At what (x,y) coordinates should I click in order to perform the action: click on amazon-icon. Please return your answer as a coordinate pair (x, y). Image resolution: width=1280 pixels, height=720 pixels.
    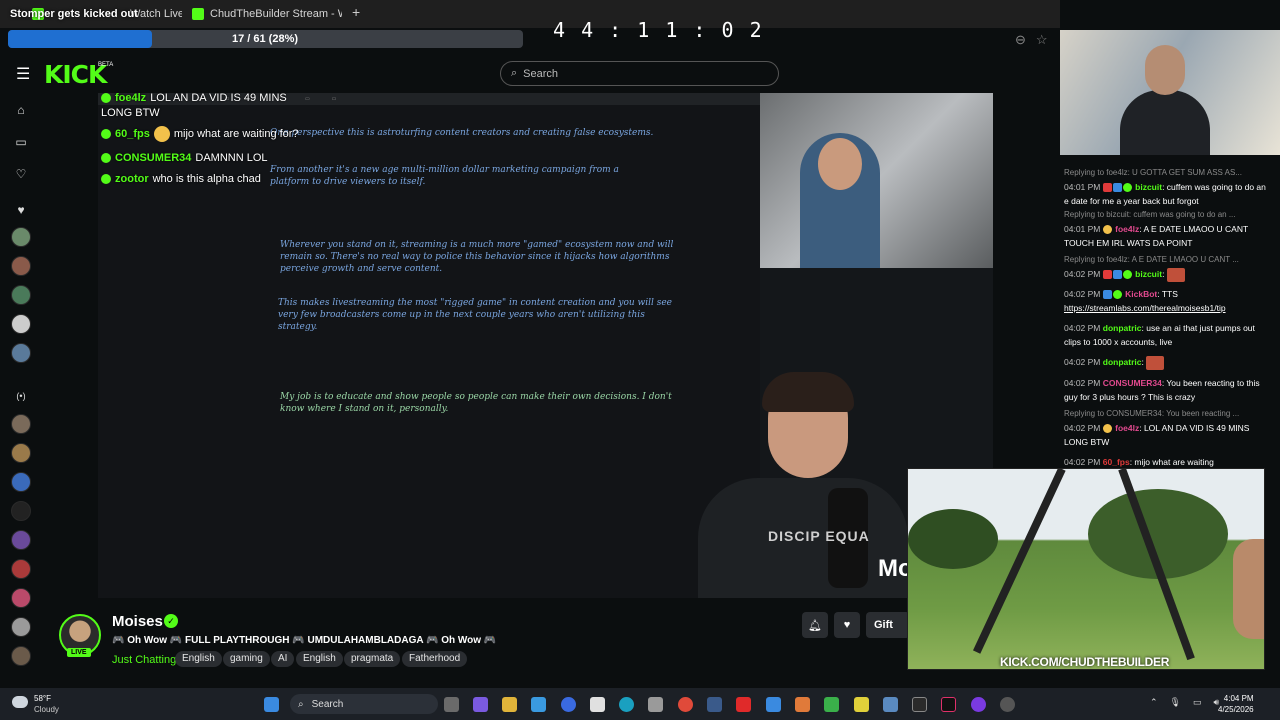
    Looking at the image, I should click on (597, 704).